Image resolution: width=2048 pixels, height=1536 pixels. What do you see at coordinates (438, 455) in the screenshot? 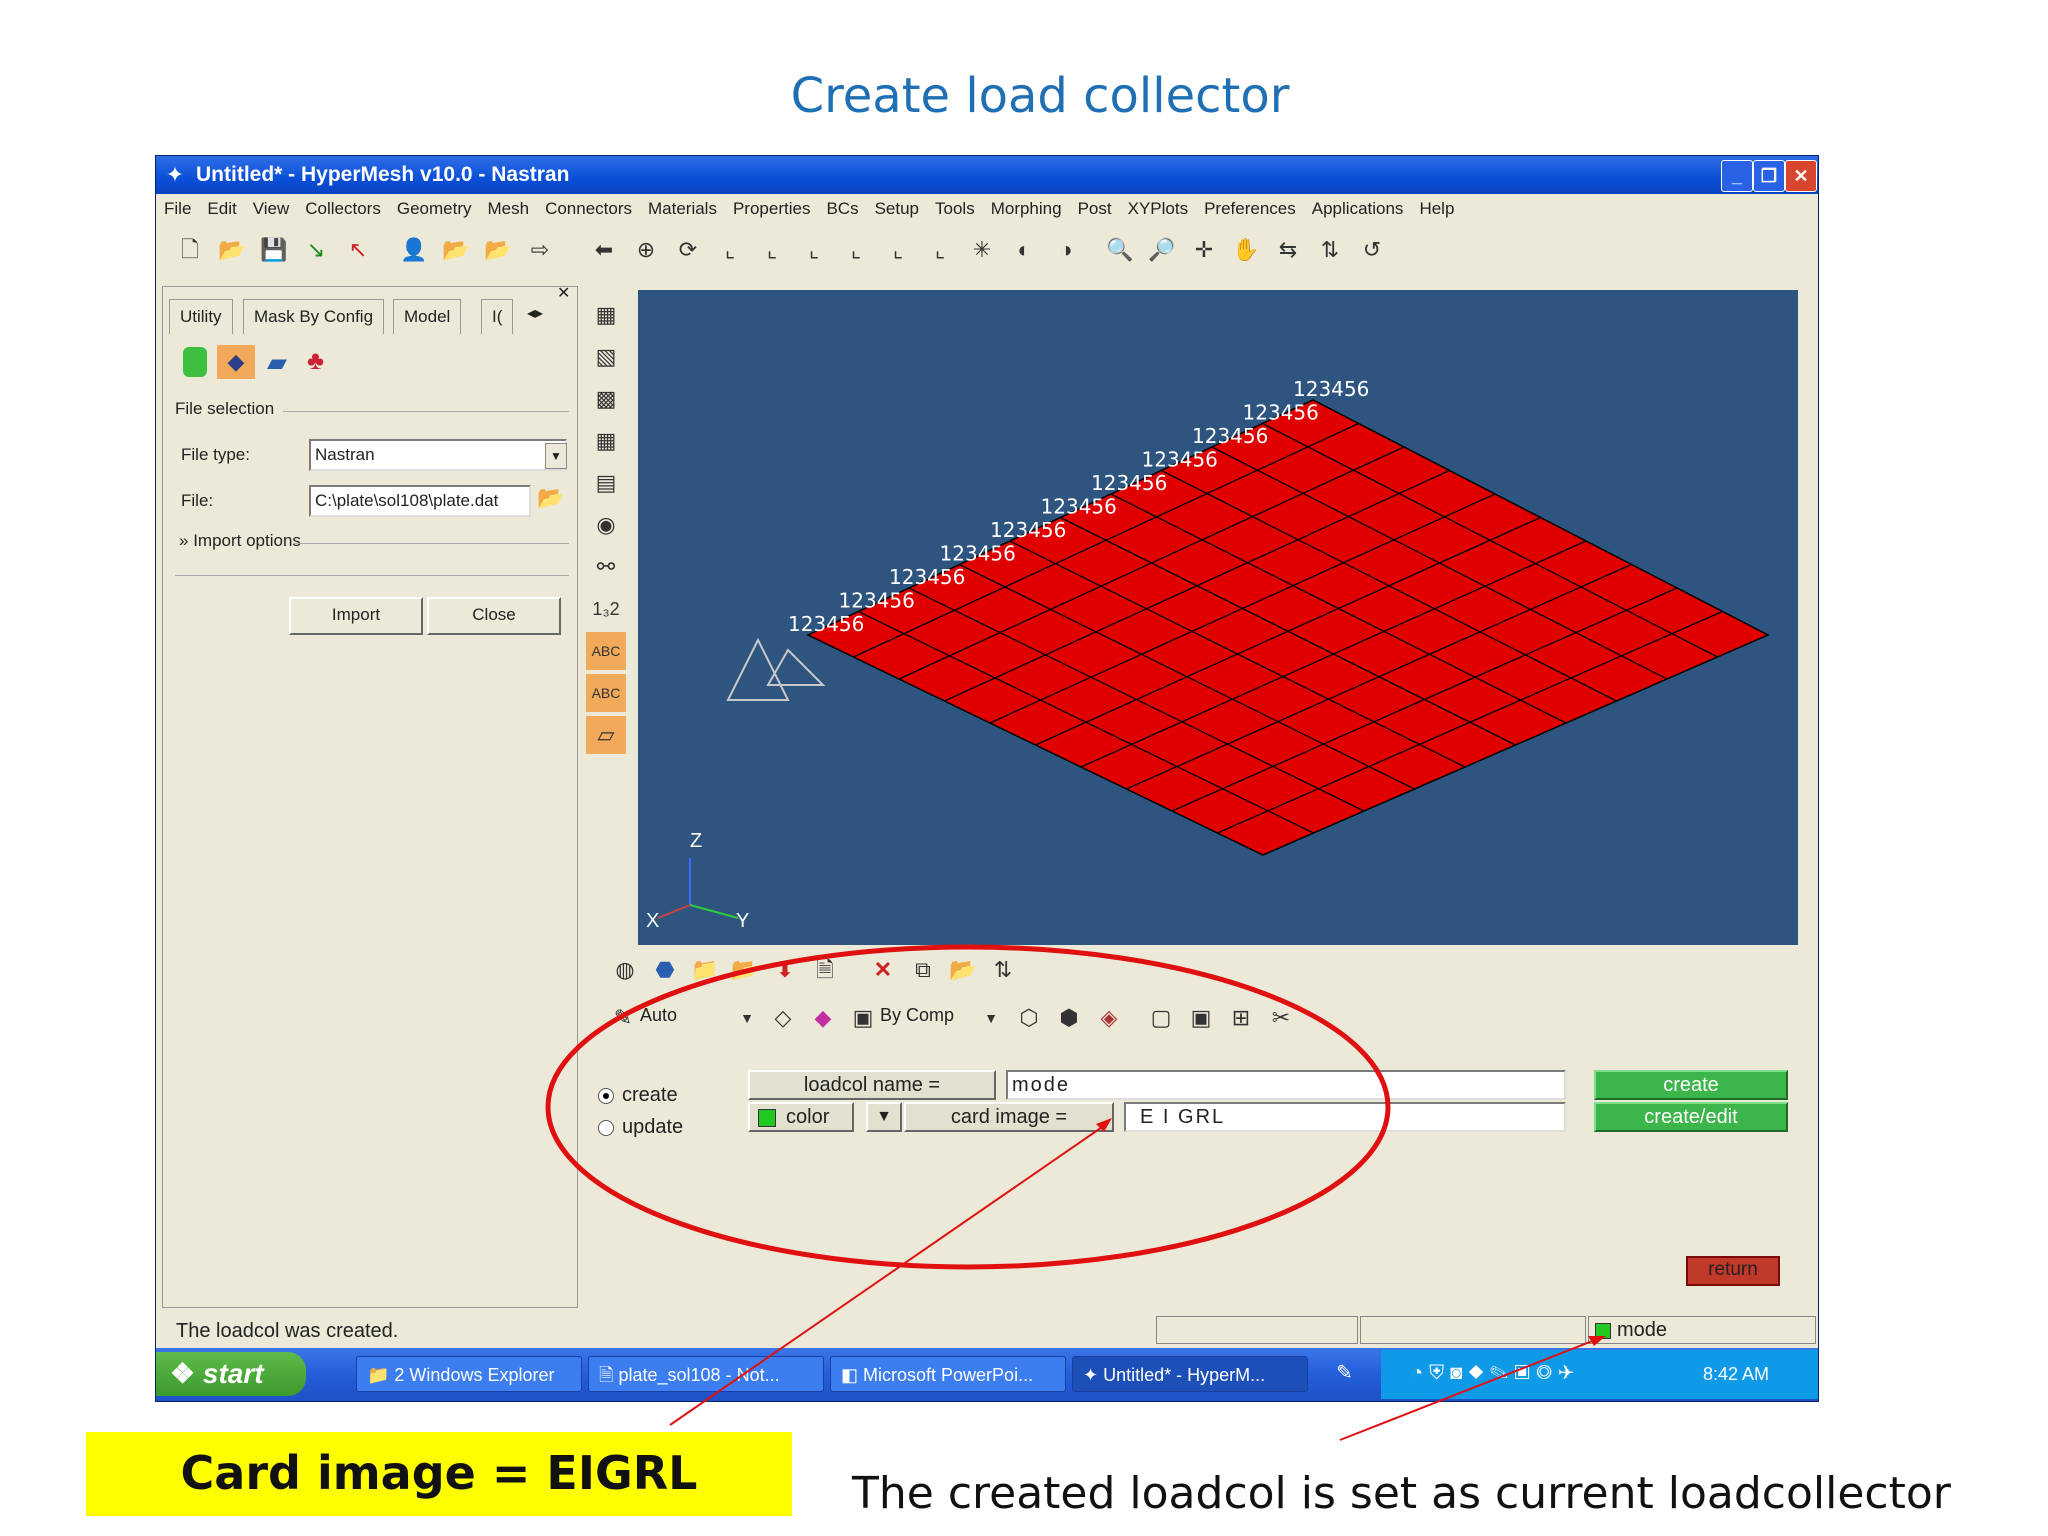
I see `file-type-select: Nastran` at bounding box center [438, 455].